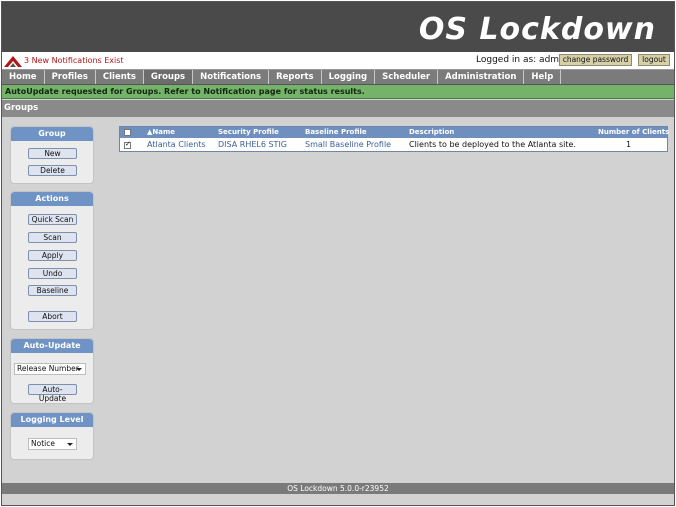  I want to click on baseline-button: Baseline, so click(52, 290).